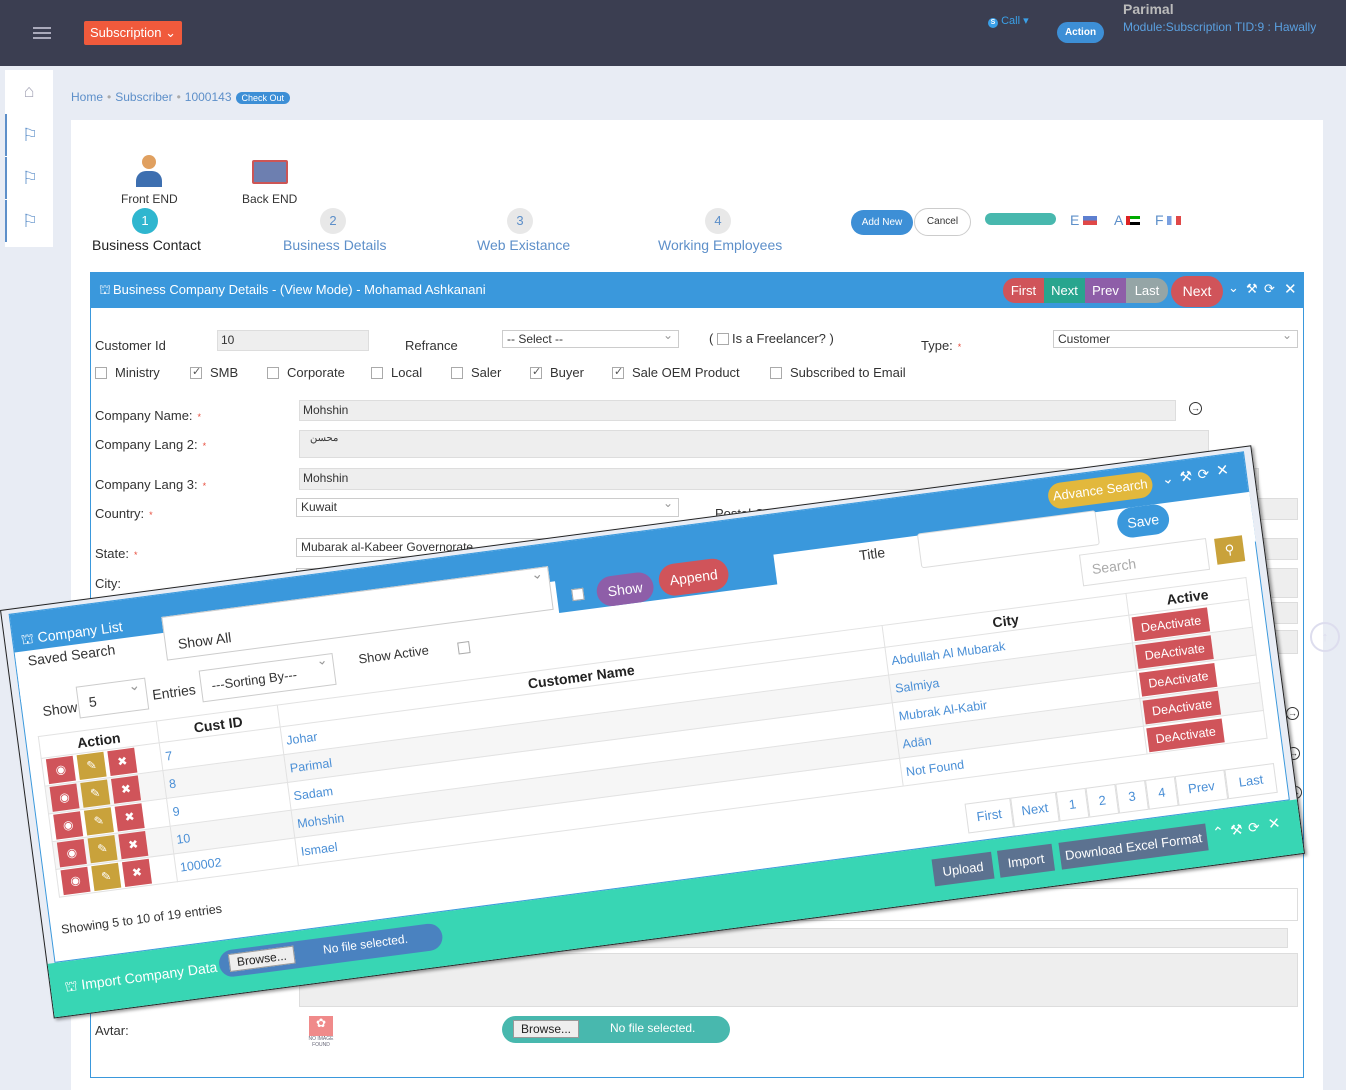  Describe the element at coordinates (1276, 509) in the screenshot. I see `postal-code-input` at that location.